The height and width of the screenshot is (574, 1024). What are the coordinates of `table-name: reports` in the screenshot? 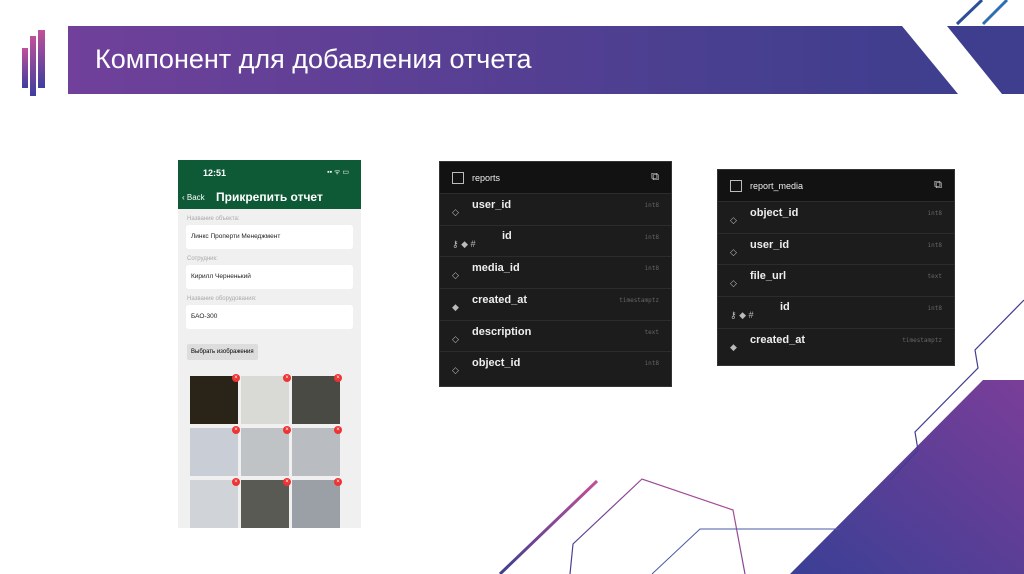 It's located at (486, 177).